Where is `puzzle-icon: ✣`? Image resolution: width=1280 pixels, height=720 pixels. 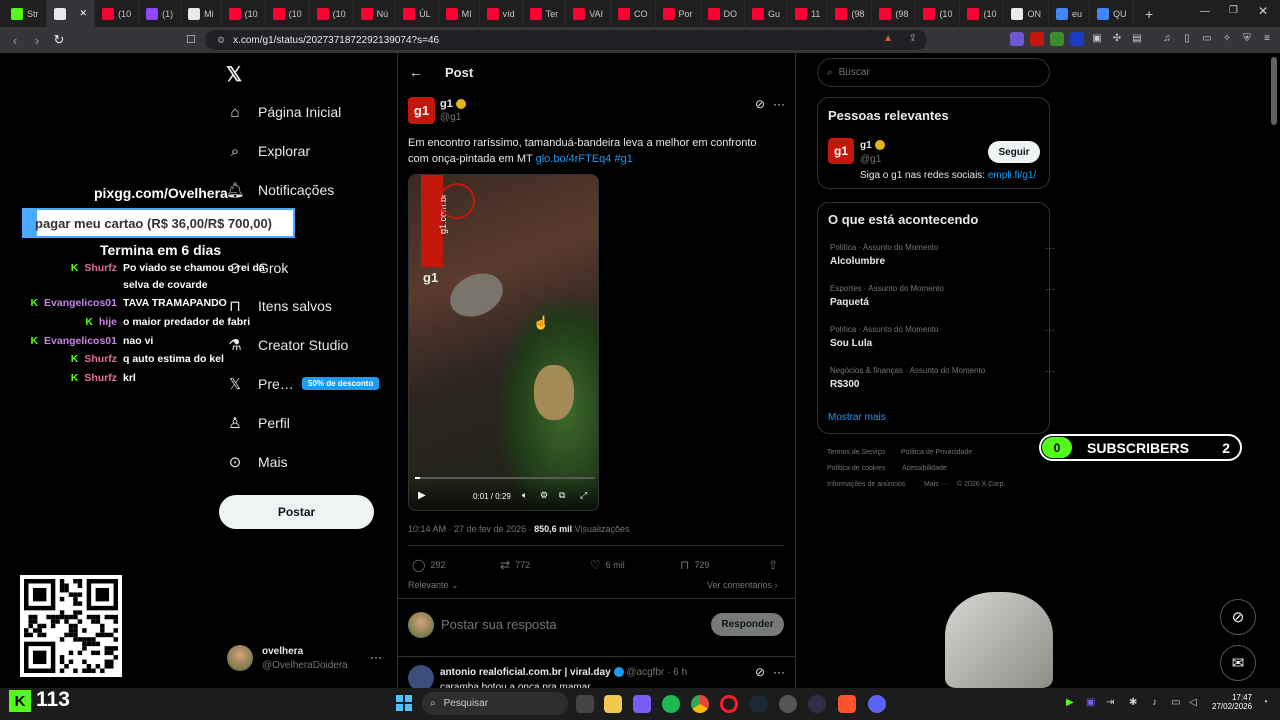
puzzle-icon: ✣ is located at coordinates (1117, 39).